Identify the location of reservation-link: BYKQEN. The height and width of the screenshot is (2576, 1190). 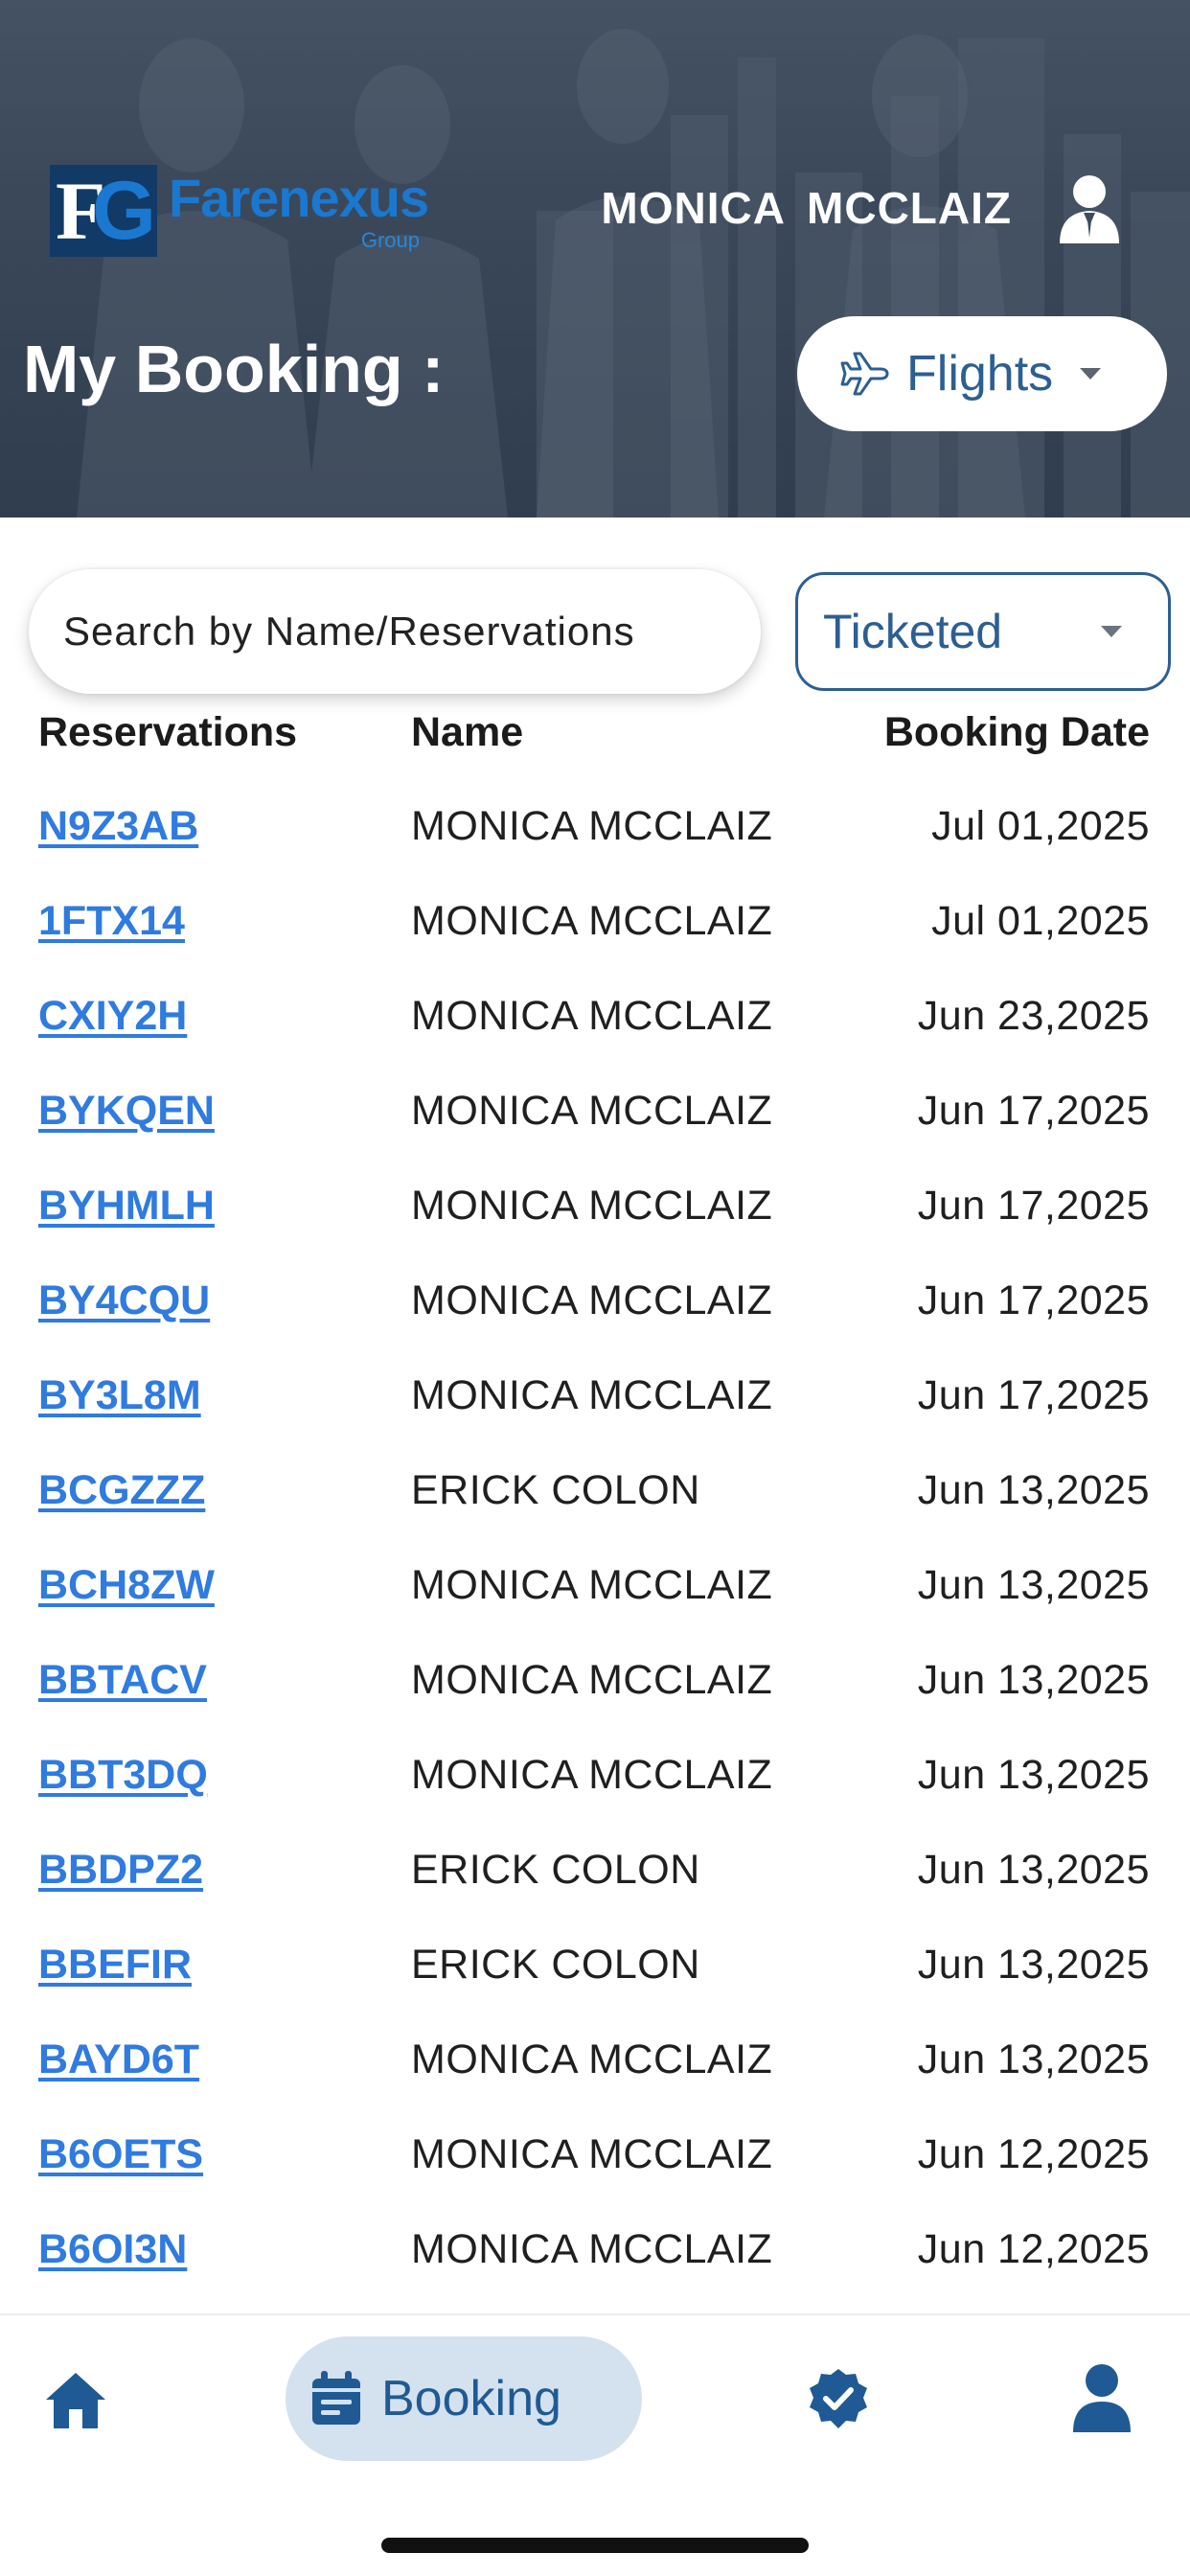
(127, 1110).